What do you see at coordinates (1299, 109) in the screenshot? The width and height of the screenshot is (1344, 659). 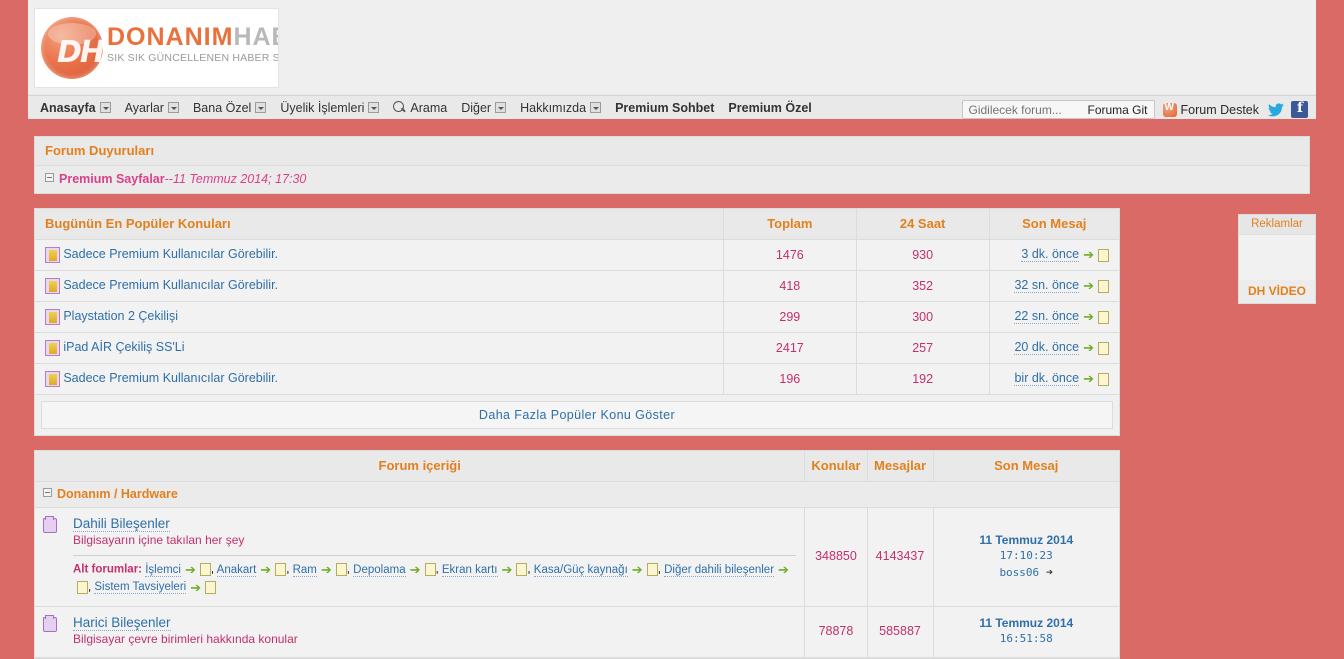 I see `facebook-icon` at bounding box center [1299, 109].